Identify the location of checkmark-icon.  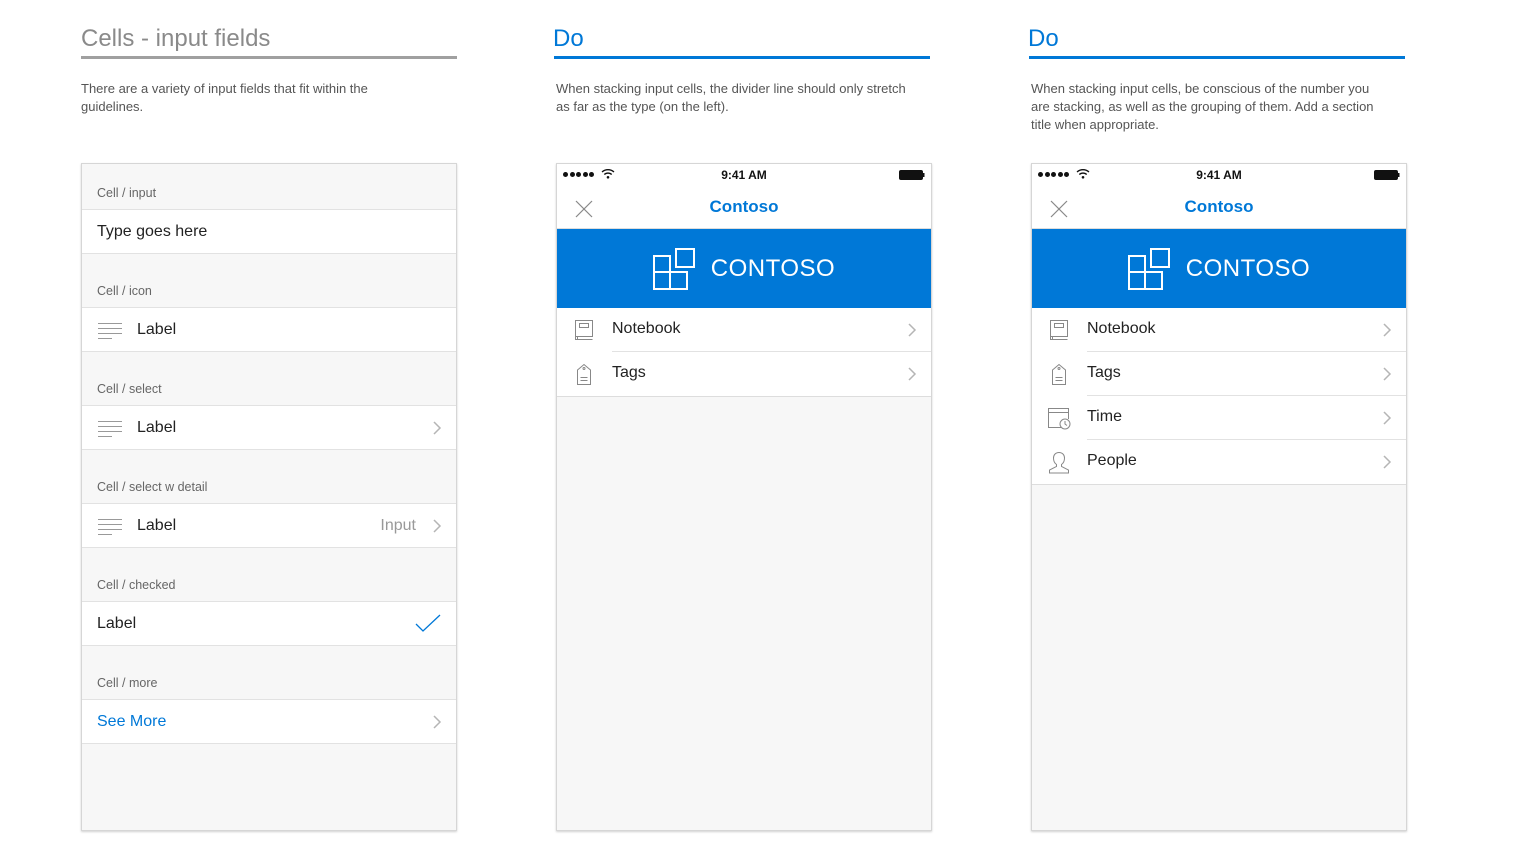
(428, 623).